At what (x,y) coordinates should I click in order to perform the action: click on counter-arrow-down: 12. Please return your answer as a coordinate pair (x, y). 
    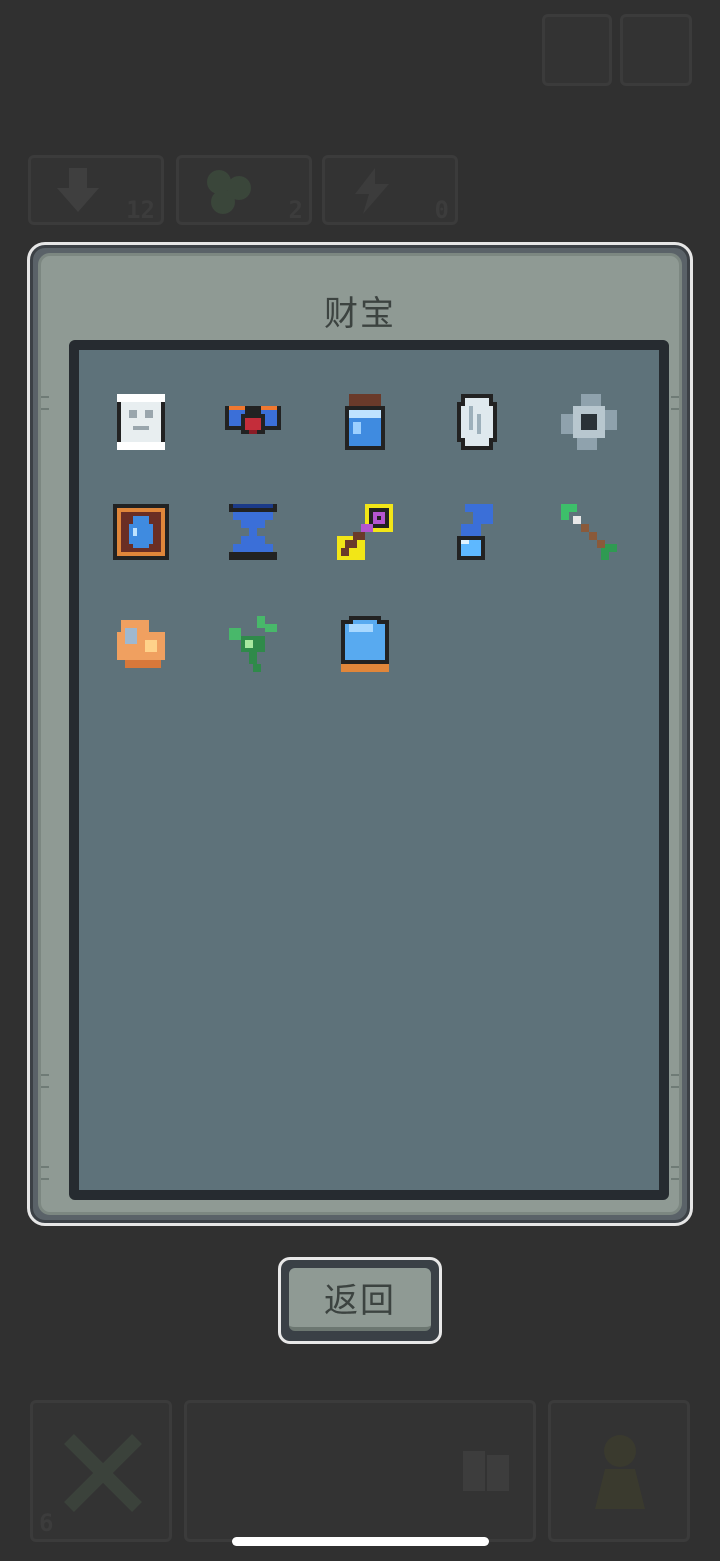
    Looking at the image, I should click on (96, 190).